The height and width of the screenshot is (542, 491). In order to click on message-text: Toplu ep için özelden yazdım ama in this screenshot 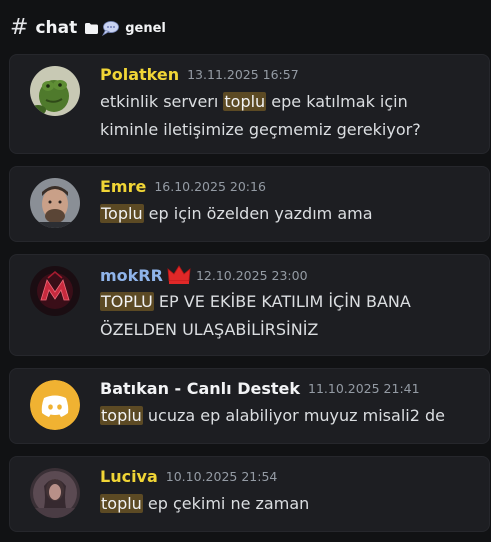, I will do `click(292, 214)`.